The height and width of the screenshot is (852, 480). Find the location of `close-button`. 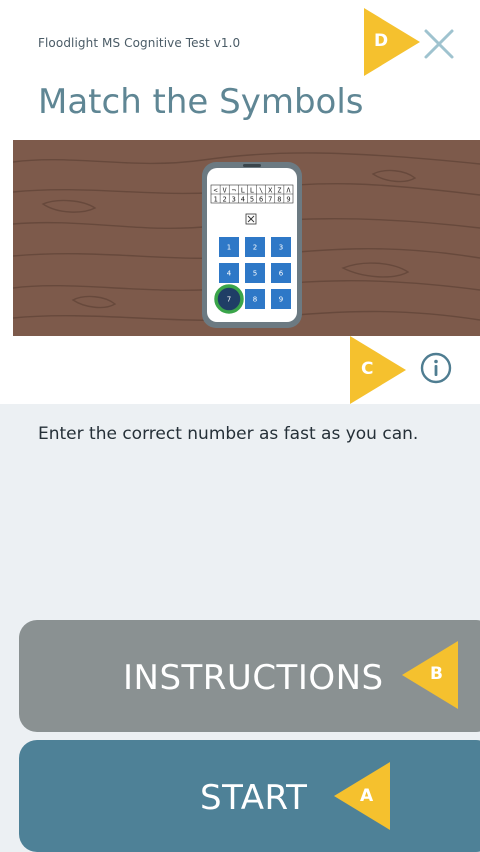

close-button is located at coordinates (439, 44).